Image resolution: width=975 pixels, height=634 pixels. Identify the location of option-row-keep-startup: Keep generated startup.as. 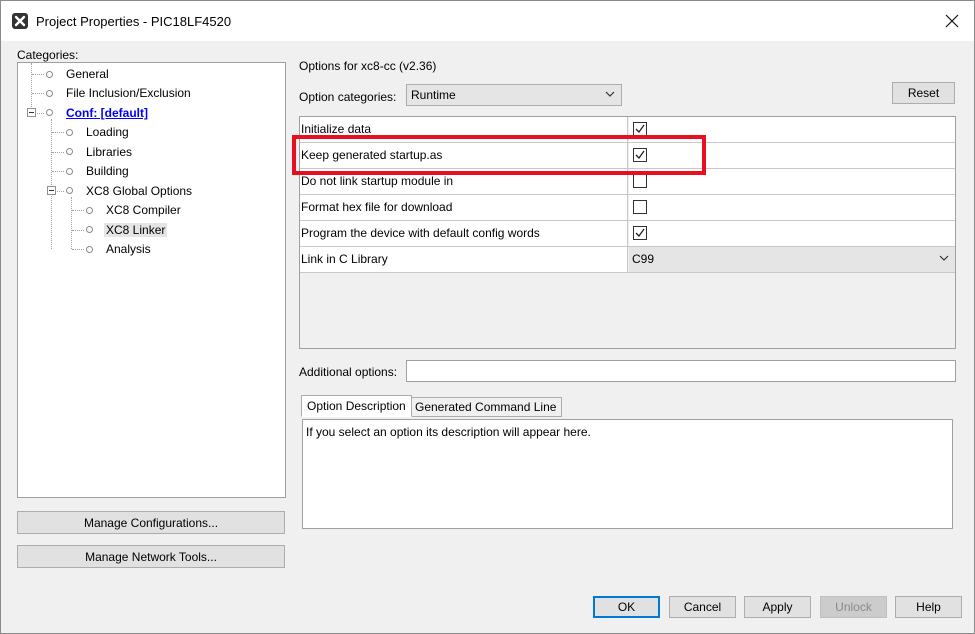
(627, 156).